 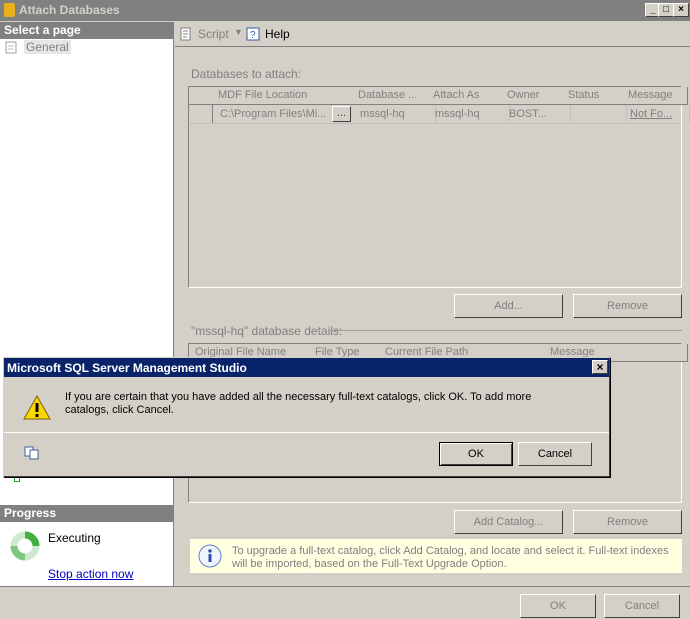 I want to click on copy-icon, so click(x=32, y=453).